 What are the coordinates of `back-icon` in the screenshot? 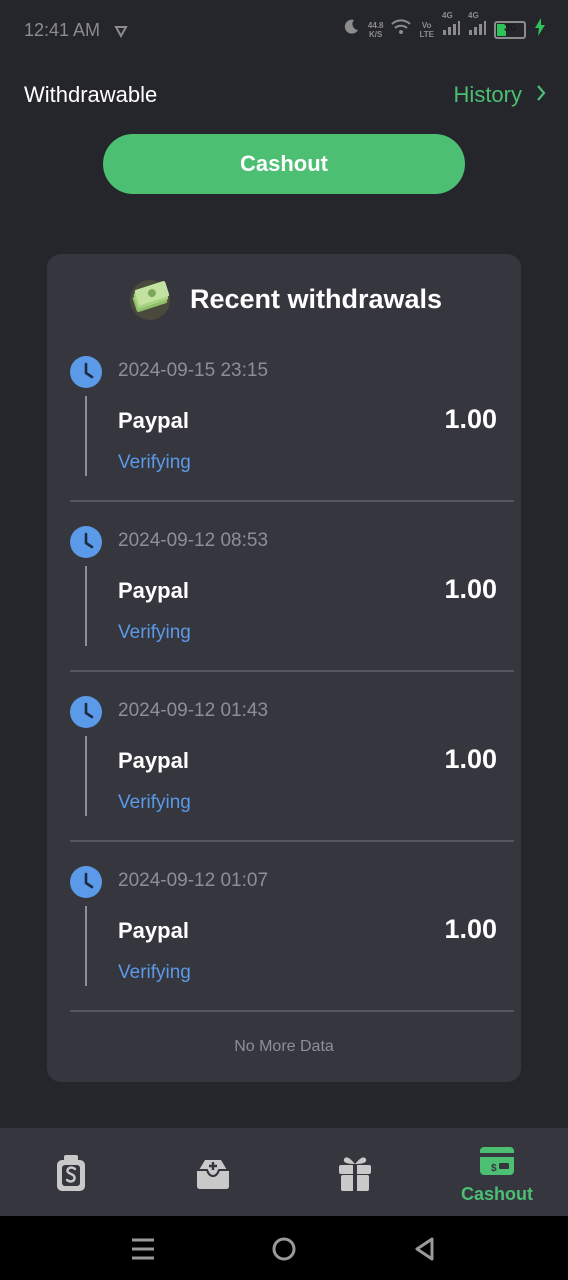 It's located at (425, 1249).